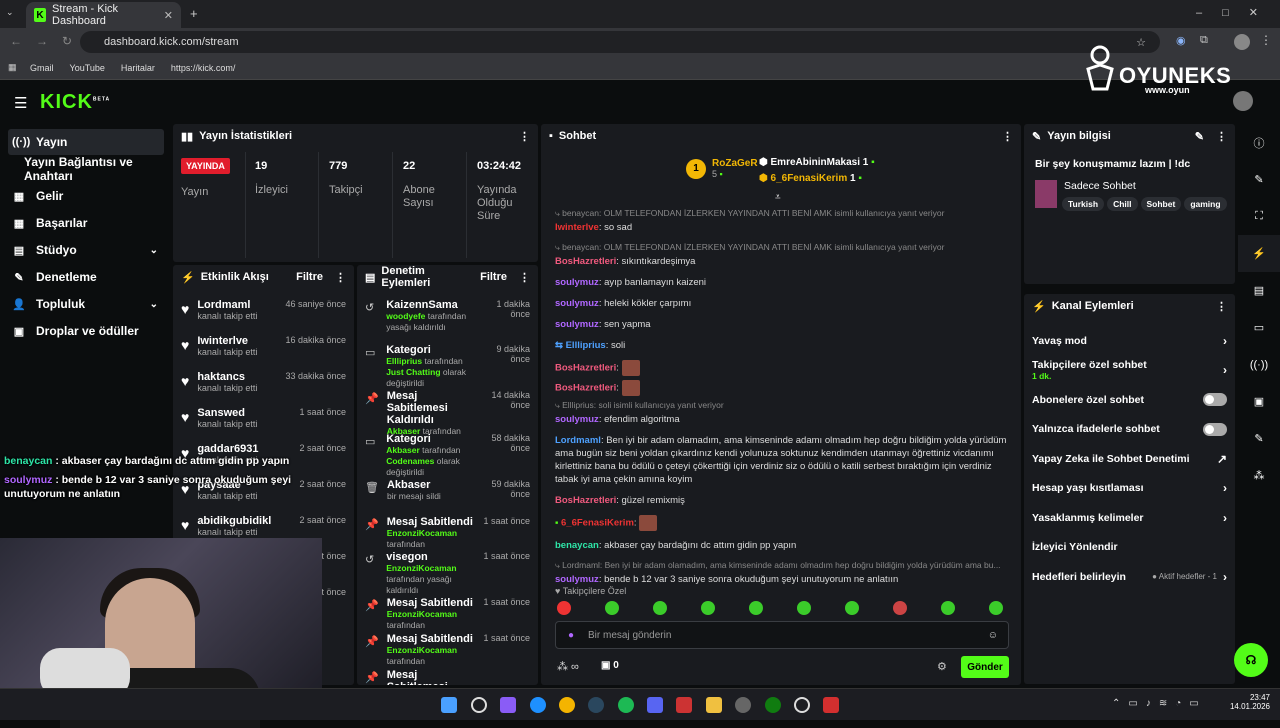 Image resolution: width=1280 pixels, height=728 pixels. I want to click on channel-action-2: Abonelere özel sohbet, so click(1129, 400).